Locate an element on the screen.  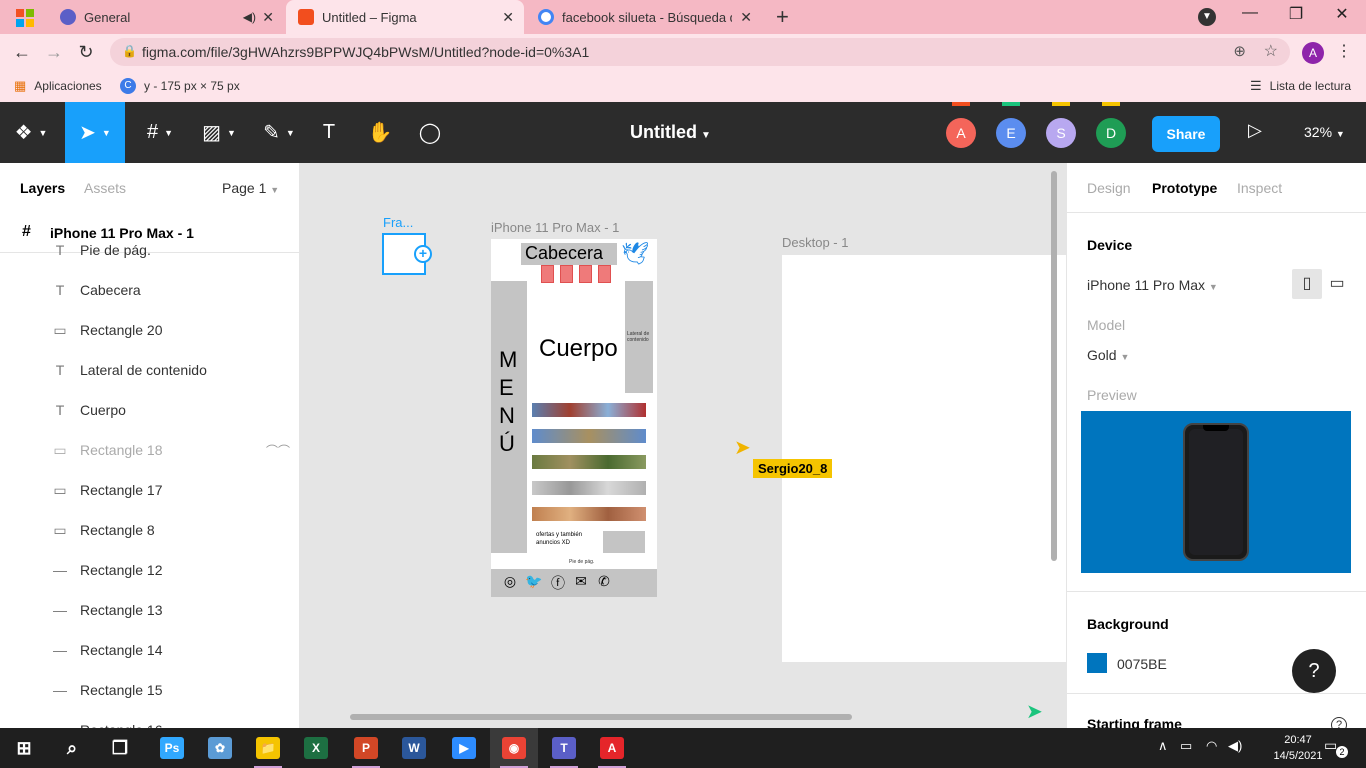
battery-icon: ▭ is located at coordinates (1186, 746).